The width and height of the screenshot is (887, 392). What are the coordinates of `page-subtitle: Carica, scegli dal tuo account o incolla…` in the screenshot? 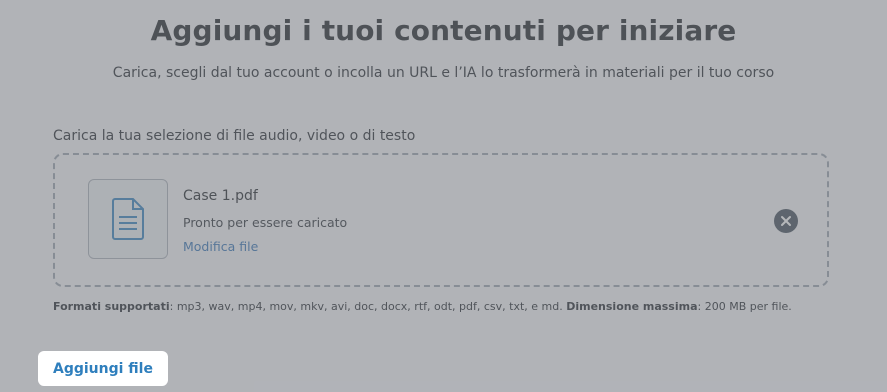 It's located at (443, 73).